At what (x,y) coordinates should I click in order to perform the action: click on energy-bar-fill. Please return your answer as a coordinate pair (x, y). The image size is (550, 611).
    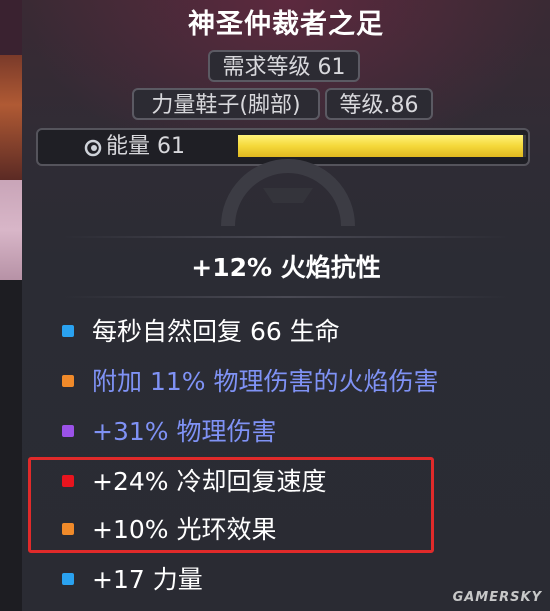
    Looking at the image, I should click on (381, 146).